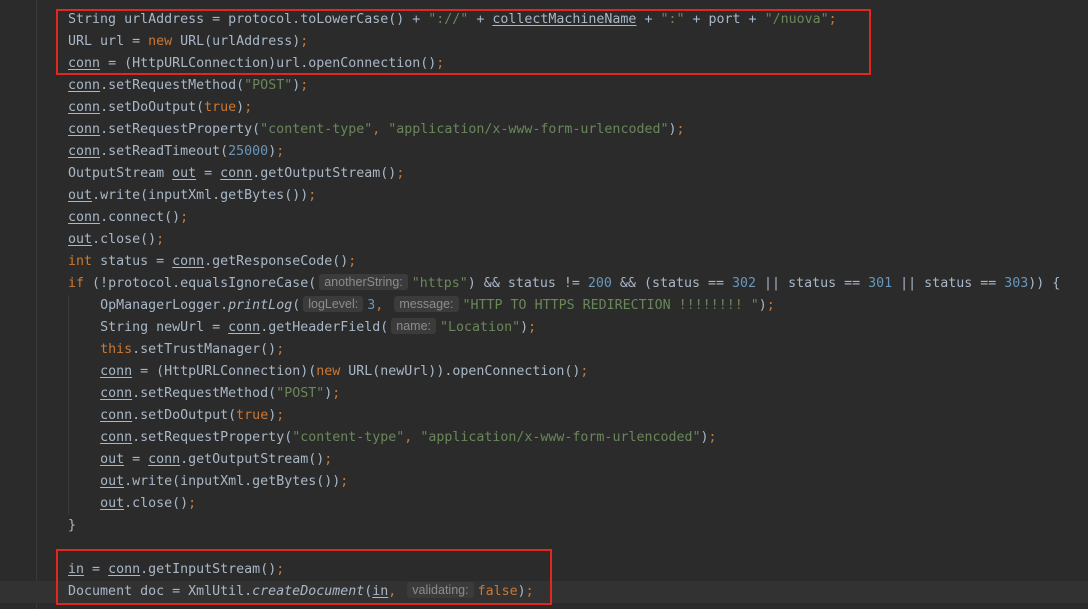 This screenshot has height=609, width=1088. Describe the element at coordinates (725, 19) in the screenshot. I see `code-text: + port +` at that location.